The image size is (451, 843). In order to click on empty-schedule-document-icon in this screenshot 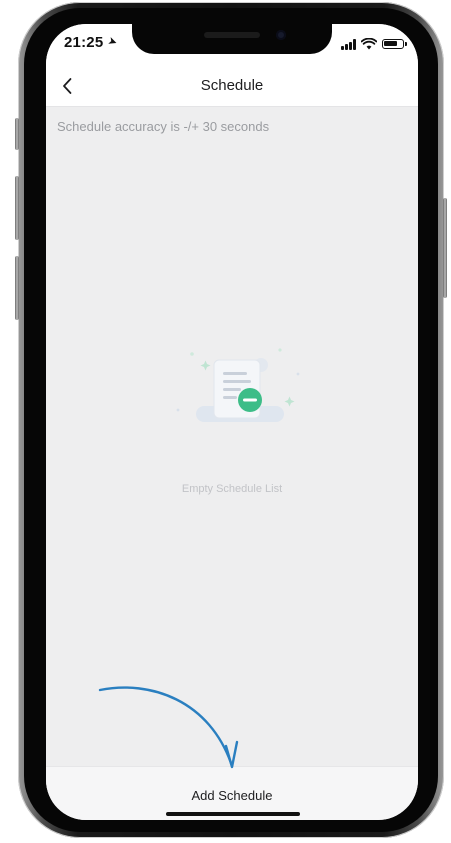, I will do `click(238, 385)`.